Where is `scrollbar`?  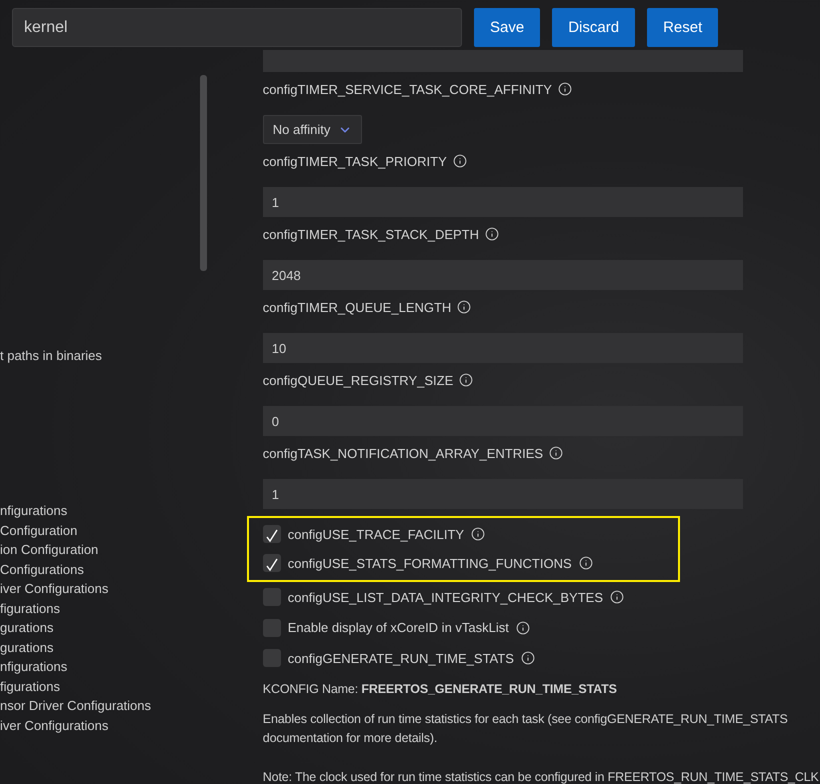 scrollbar is located at coordinates (203, 173).